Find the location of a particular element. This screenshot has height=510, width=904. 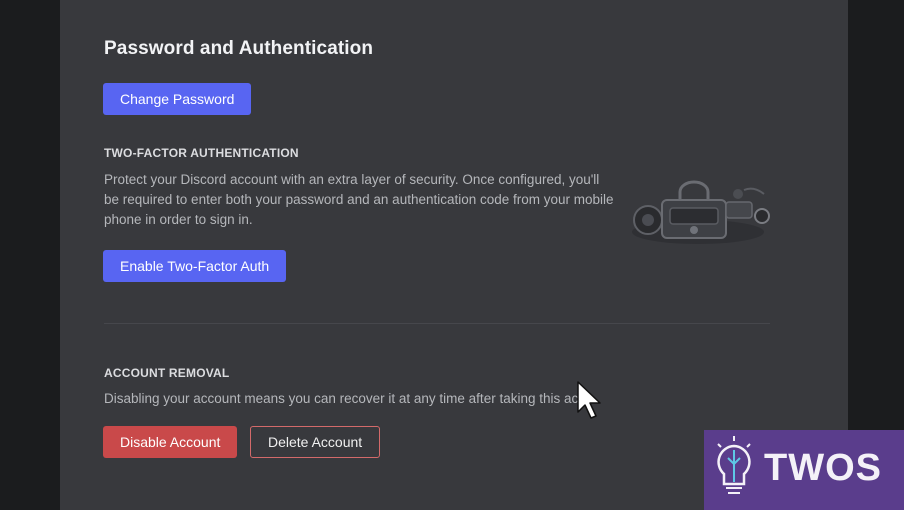

lightbulb-icon is located at coordinates (734, 465).